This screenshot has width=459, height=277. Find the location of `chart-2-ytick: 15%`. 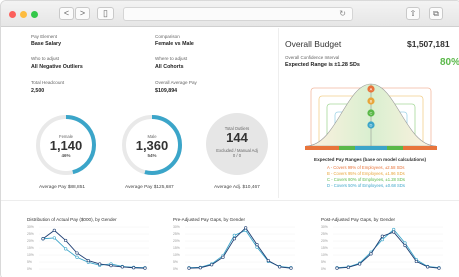

chart-2-ytick: 15% is located at coordinates (176, 248).